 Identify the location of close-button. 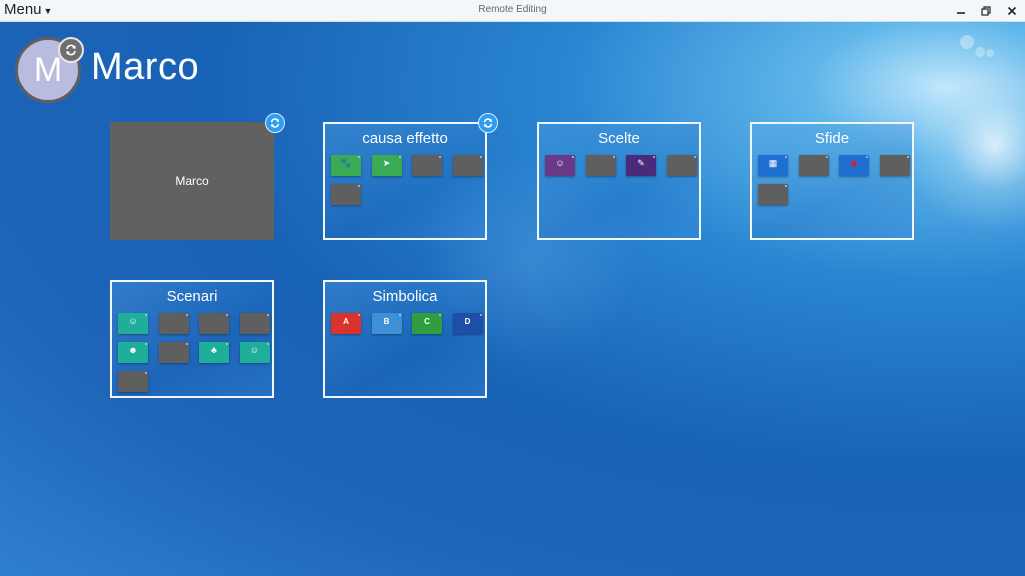
(1012, 11).